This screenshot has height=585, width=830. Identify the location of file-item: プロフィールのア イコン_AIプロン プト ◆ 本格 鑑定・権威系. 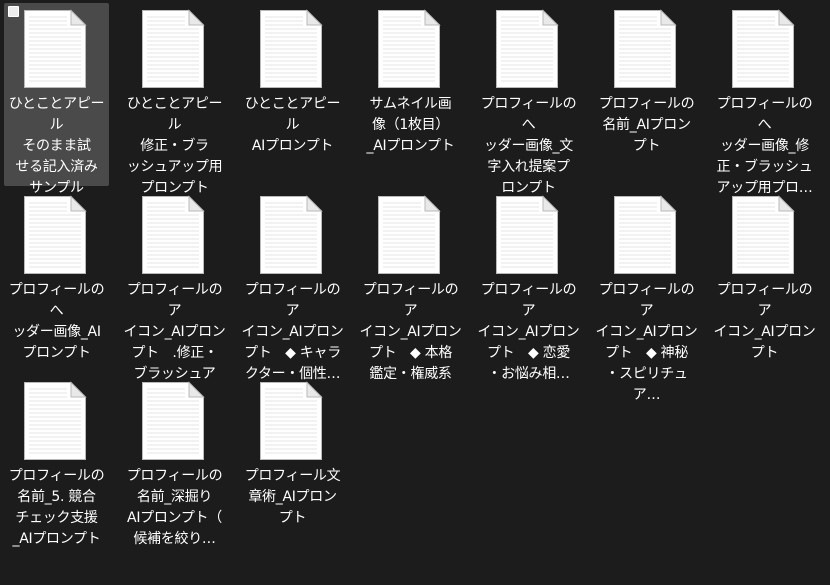
(410, 285).